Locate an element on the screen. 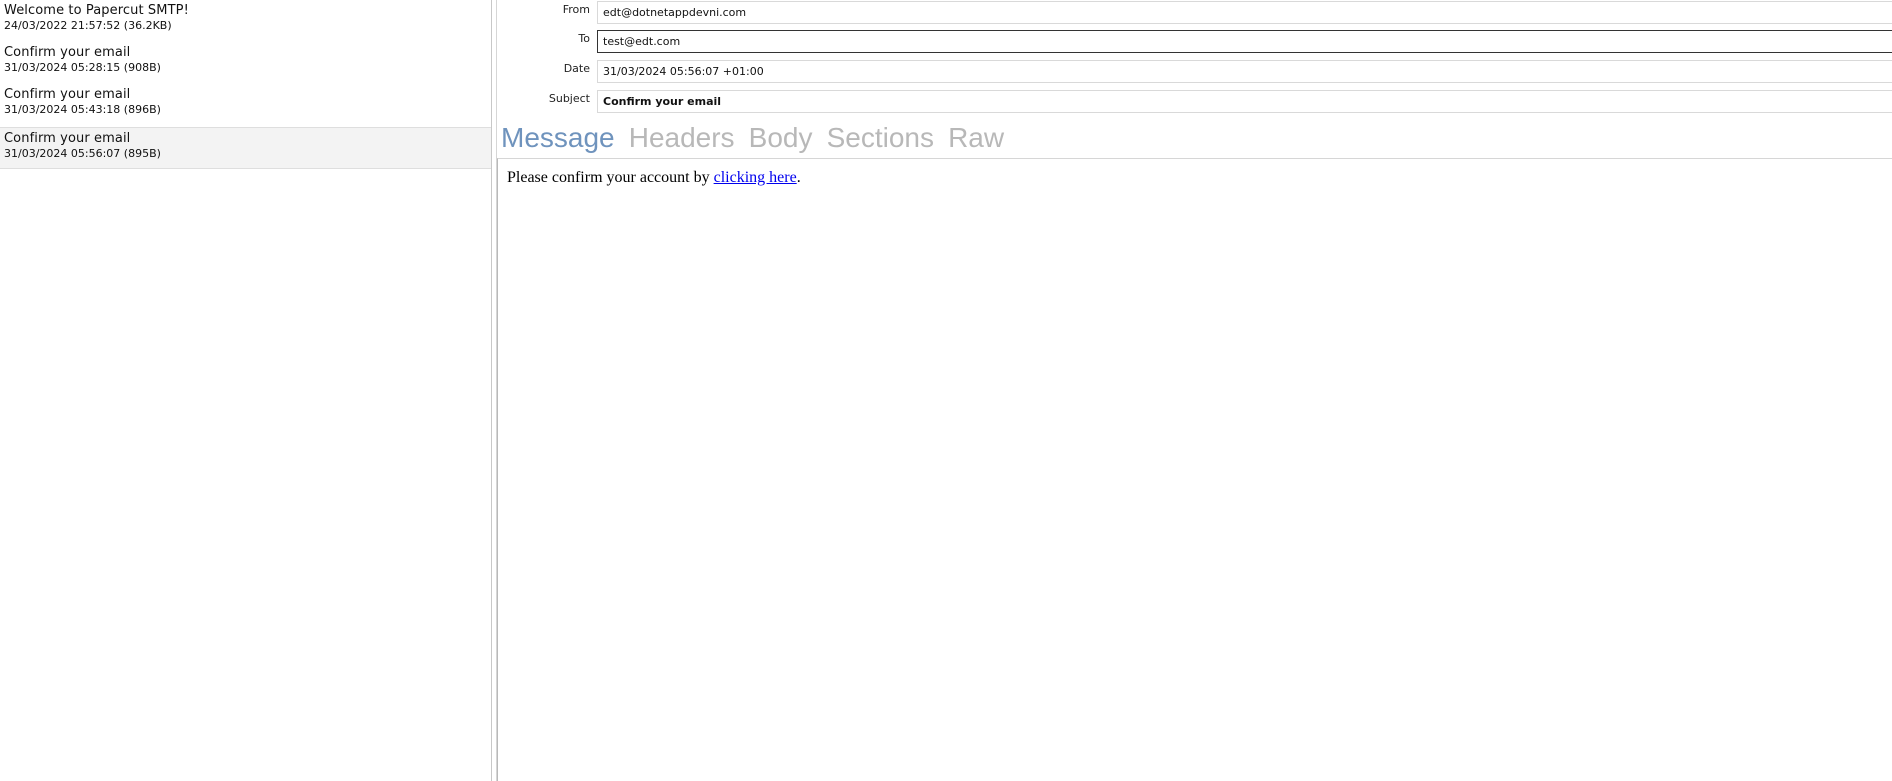 This screenshot has height=781, width=1892. tab-message: Message is located at coordinates (558, 138).